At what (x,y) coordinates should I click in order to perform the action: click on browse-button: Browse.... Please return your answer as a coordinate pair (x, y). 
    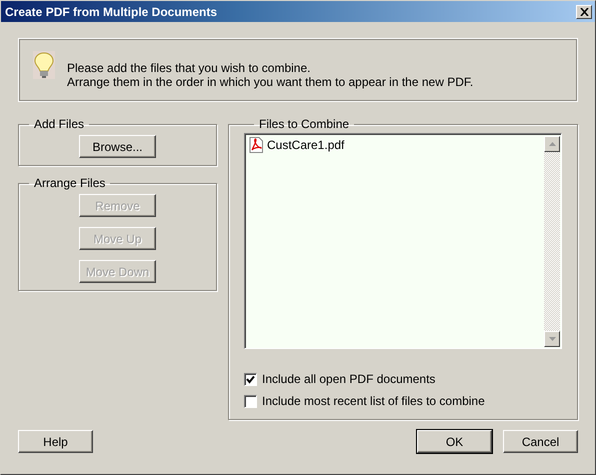
    Looking at the image, I should click on (117, 146).